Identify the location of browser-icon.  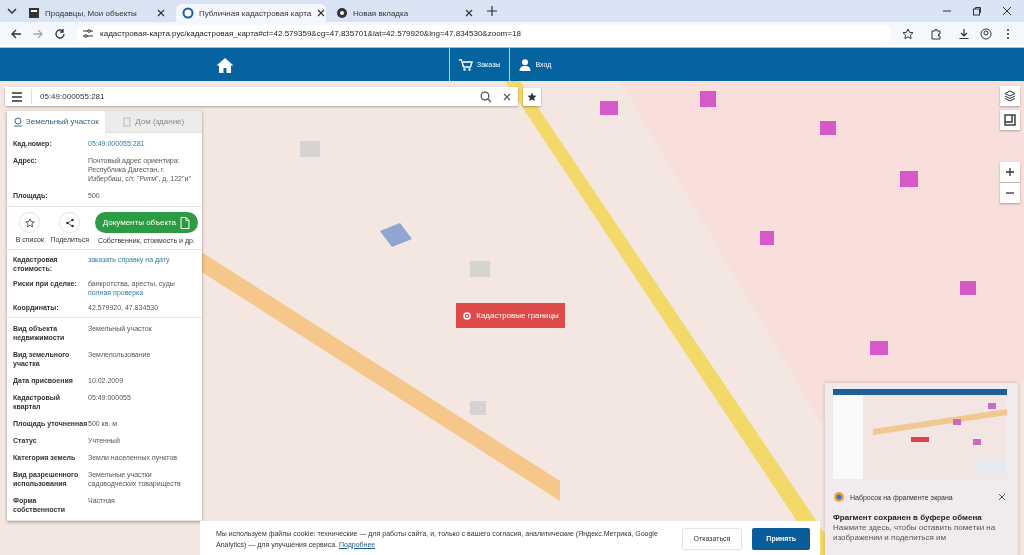
(342, 13).